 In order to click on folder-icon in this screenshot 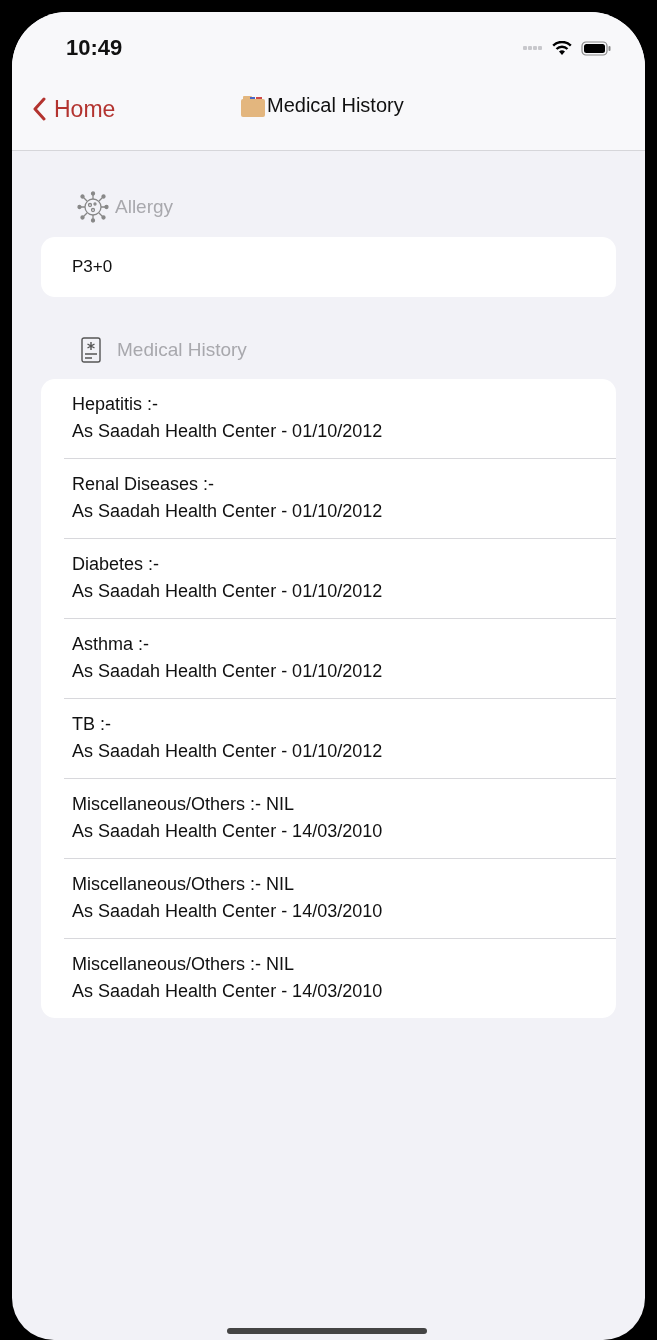, I will do `click(253, 105)`.